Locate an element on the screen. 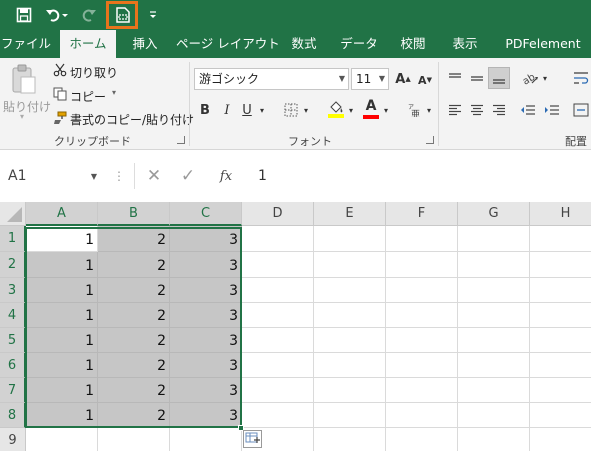 This screenshot has width=591, height=451. cell-e2 is located at coordinates (350, 265).